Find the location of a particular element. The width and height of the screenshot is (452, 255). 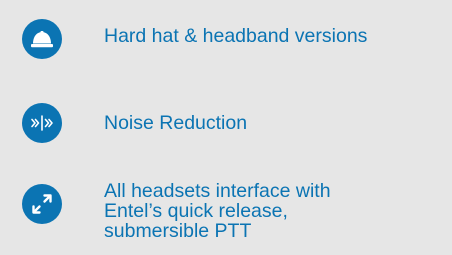

noise-reduction-icon is located at coordinates (42, 123).